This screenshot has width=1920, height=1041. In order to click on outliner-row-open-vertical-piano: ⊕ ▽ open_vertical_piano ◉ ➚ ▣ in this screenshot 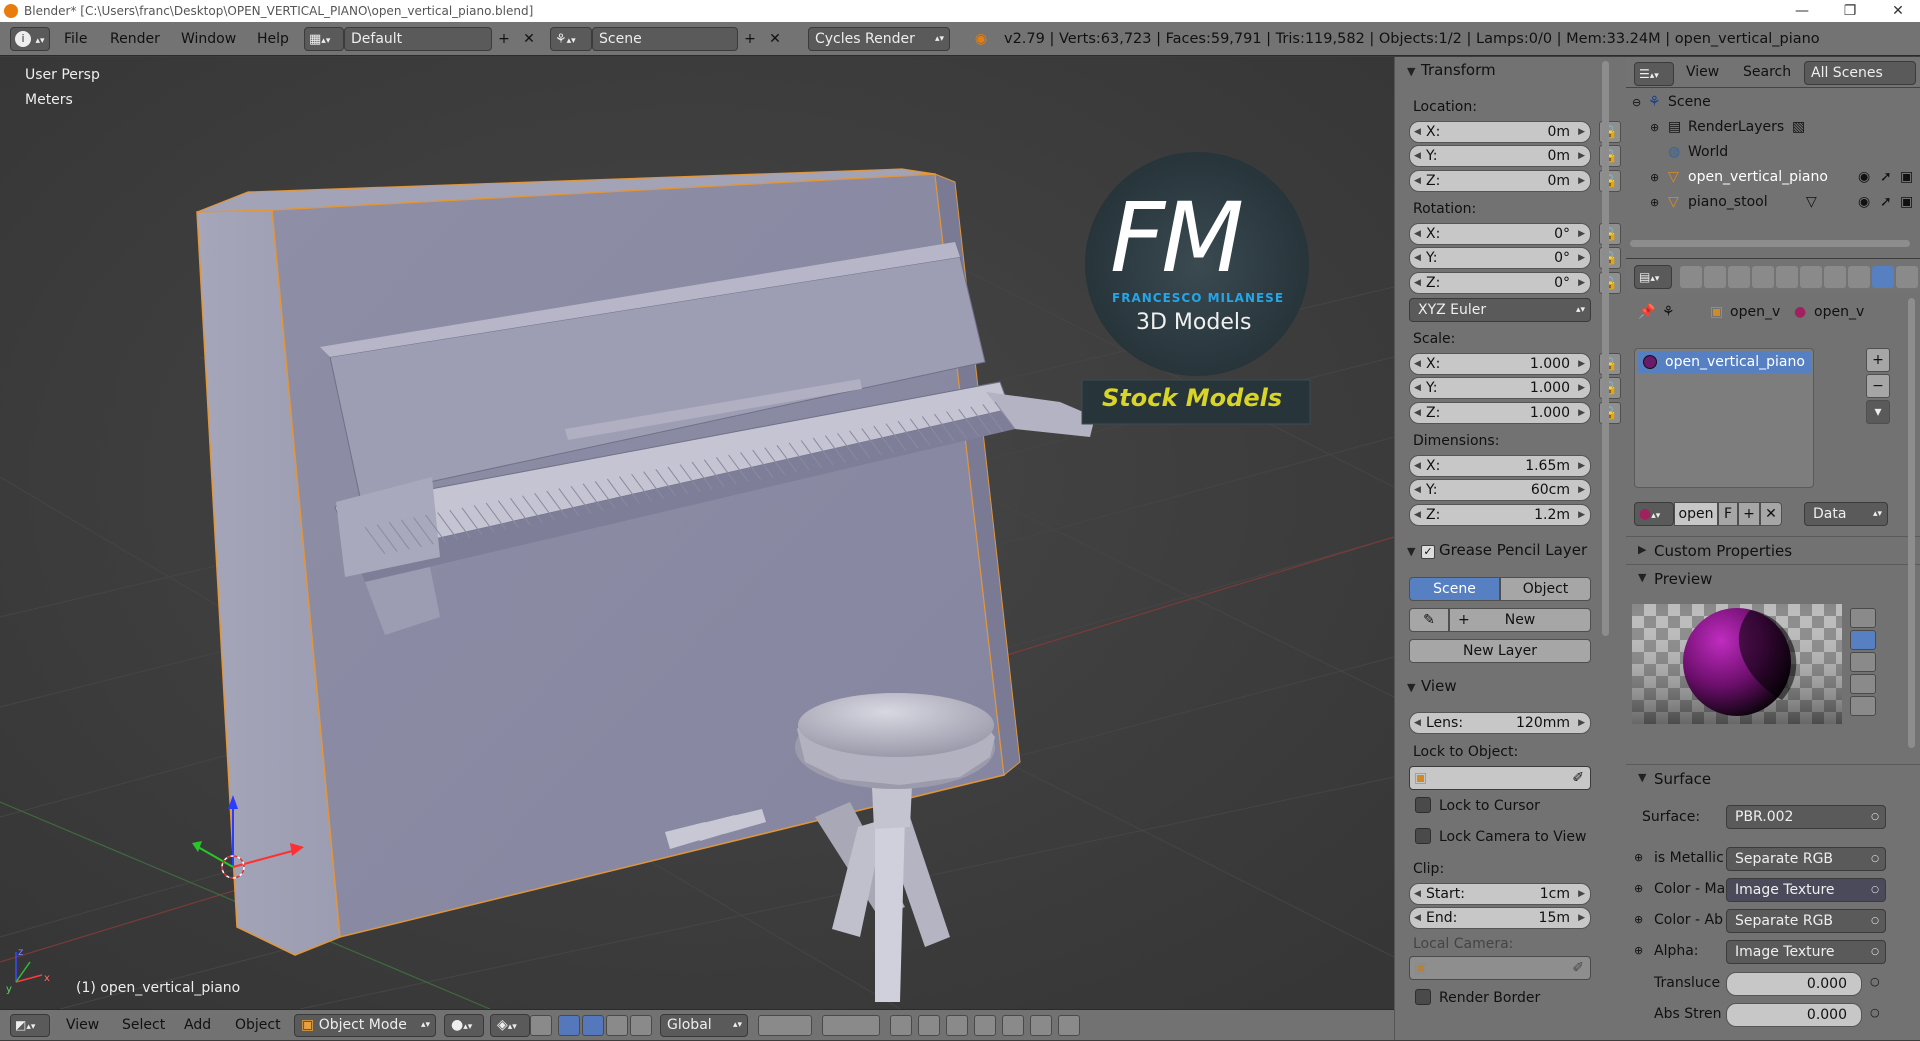, I will do `click(1773, 177)`.